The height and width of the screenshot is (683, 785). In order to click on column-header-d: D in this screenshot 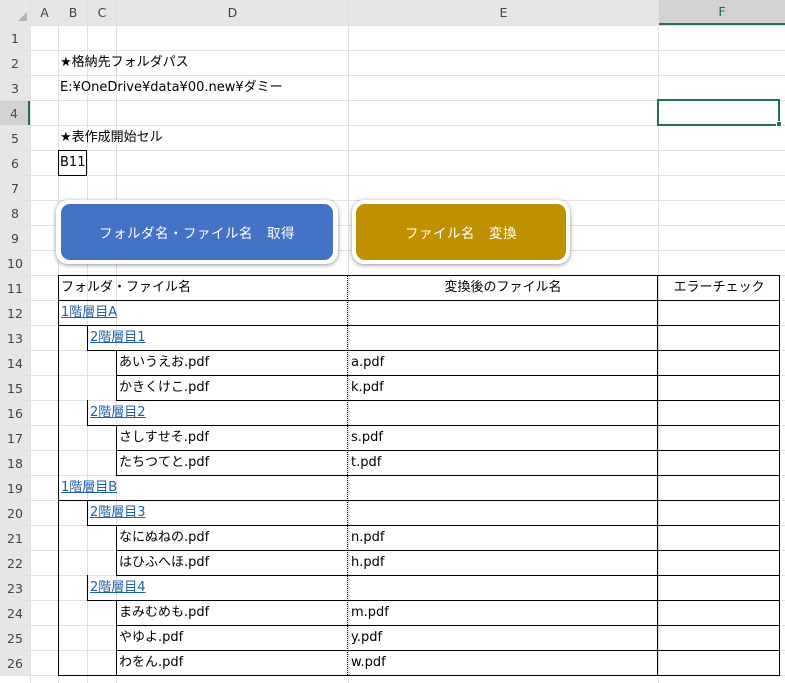, I will do `click(232, 12)`.